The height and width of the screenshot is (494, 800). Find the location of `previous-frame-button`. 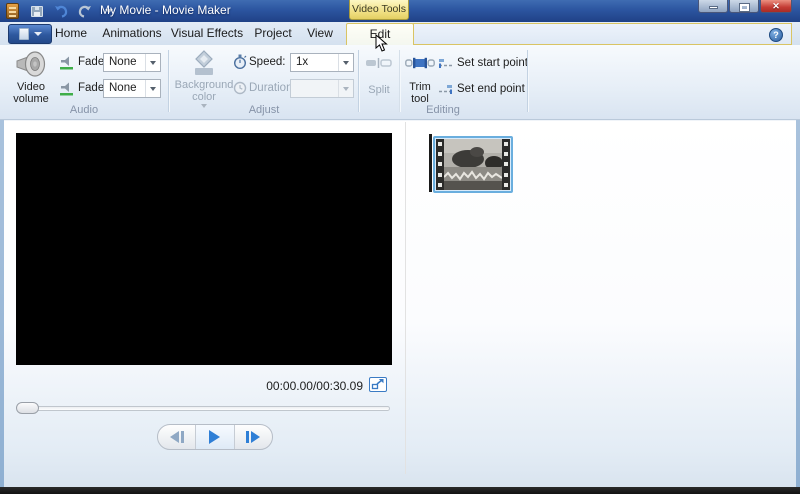

previous-frame-button is located at coordinates (176, 437).